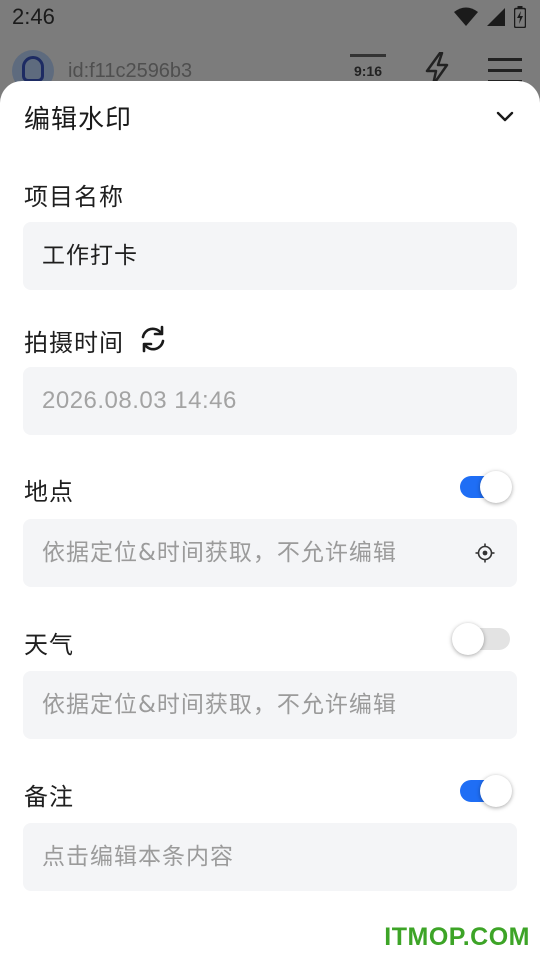 This screenshot has width=540, height=960. Describe the element at coordinates (270, 256) in the screenshot. I see `project-name-field: 工作打卡` at that location.